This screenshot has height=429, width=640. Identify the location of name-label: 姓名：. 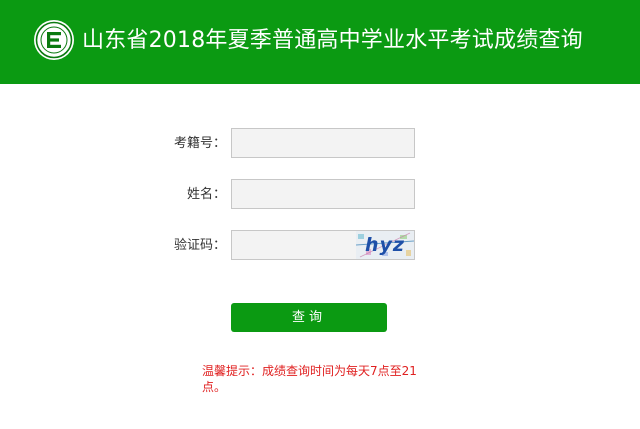
(206, 194).